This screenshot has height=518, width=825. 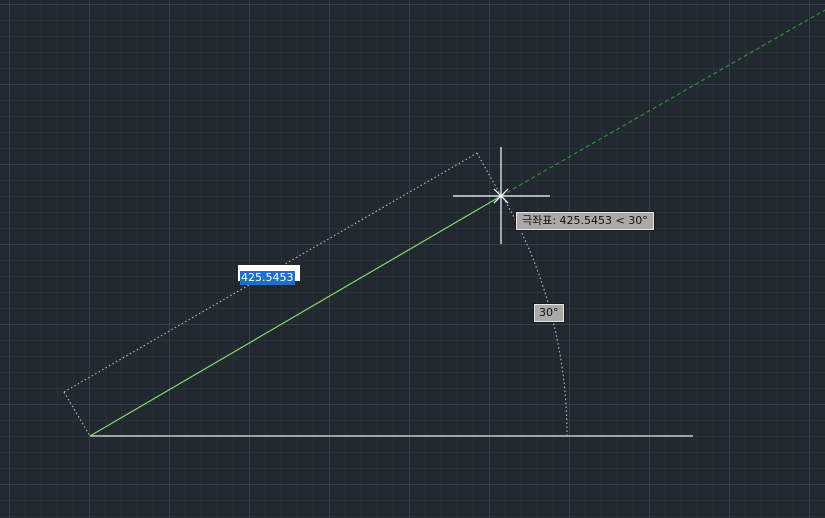 What do you see at coordinates (662, 103) in the screenshot?
I see `polar-tracking-line` at bounding box center [662, 103].